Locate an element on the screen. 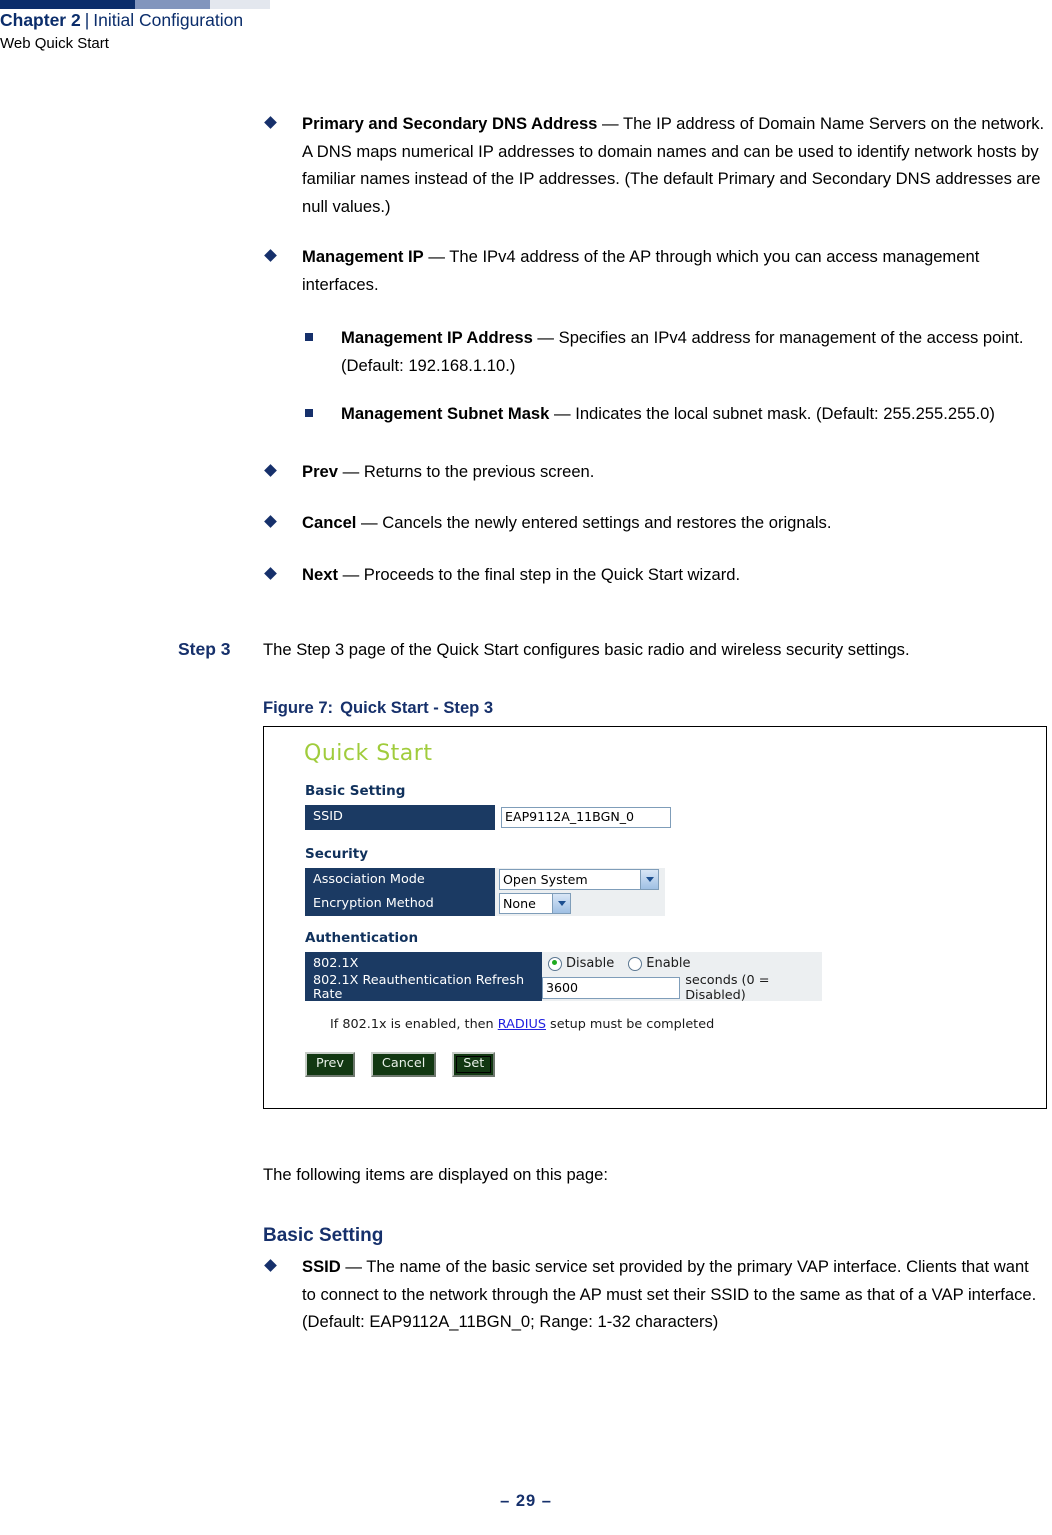 Image resolution: width=1052 pixels, height=1535 pixels. section-heading-basic-setting: Basic Setting is located at coordinates (323, 1235).